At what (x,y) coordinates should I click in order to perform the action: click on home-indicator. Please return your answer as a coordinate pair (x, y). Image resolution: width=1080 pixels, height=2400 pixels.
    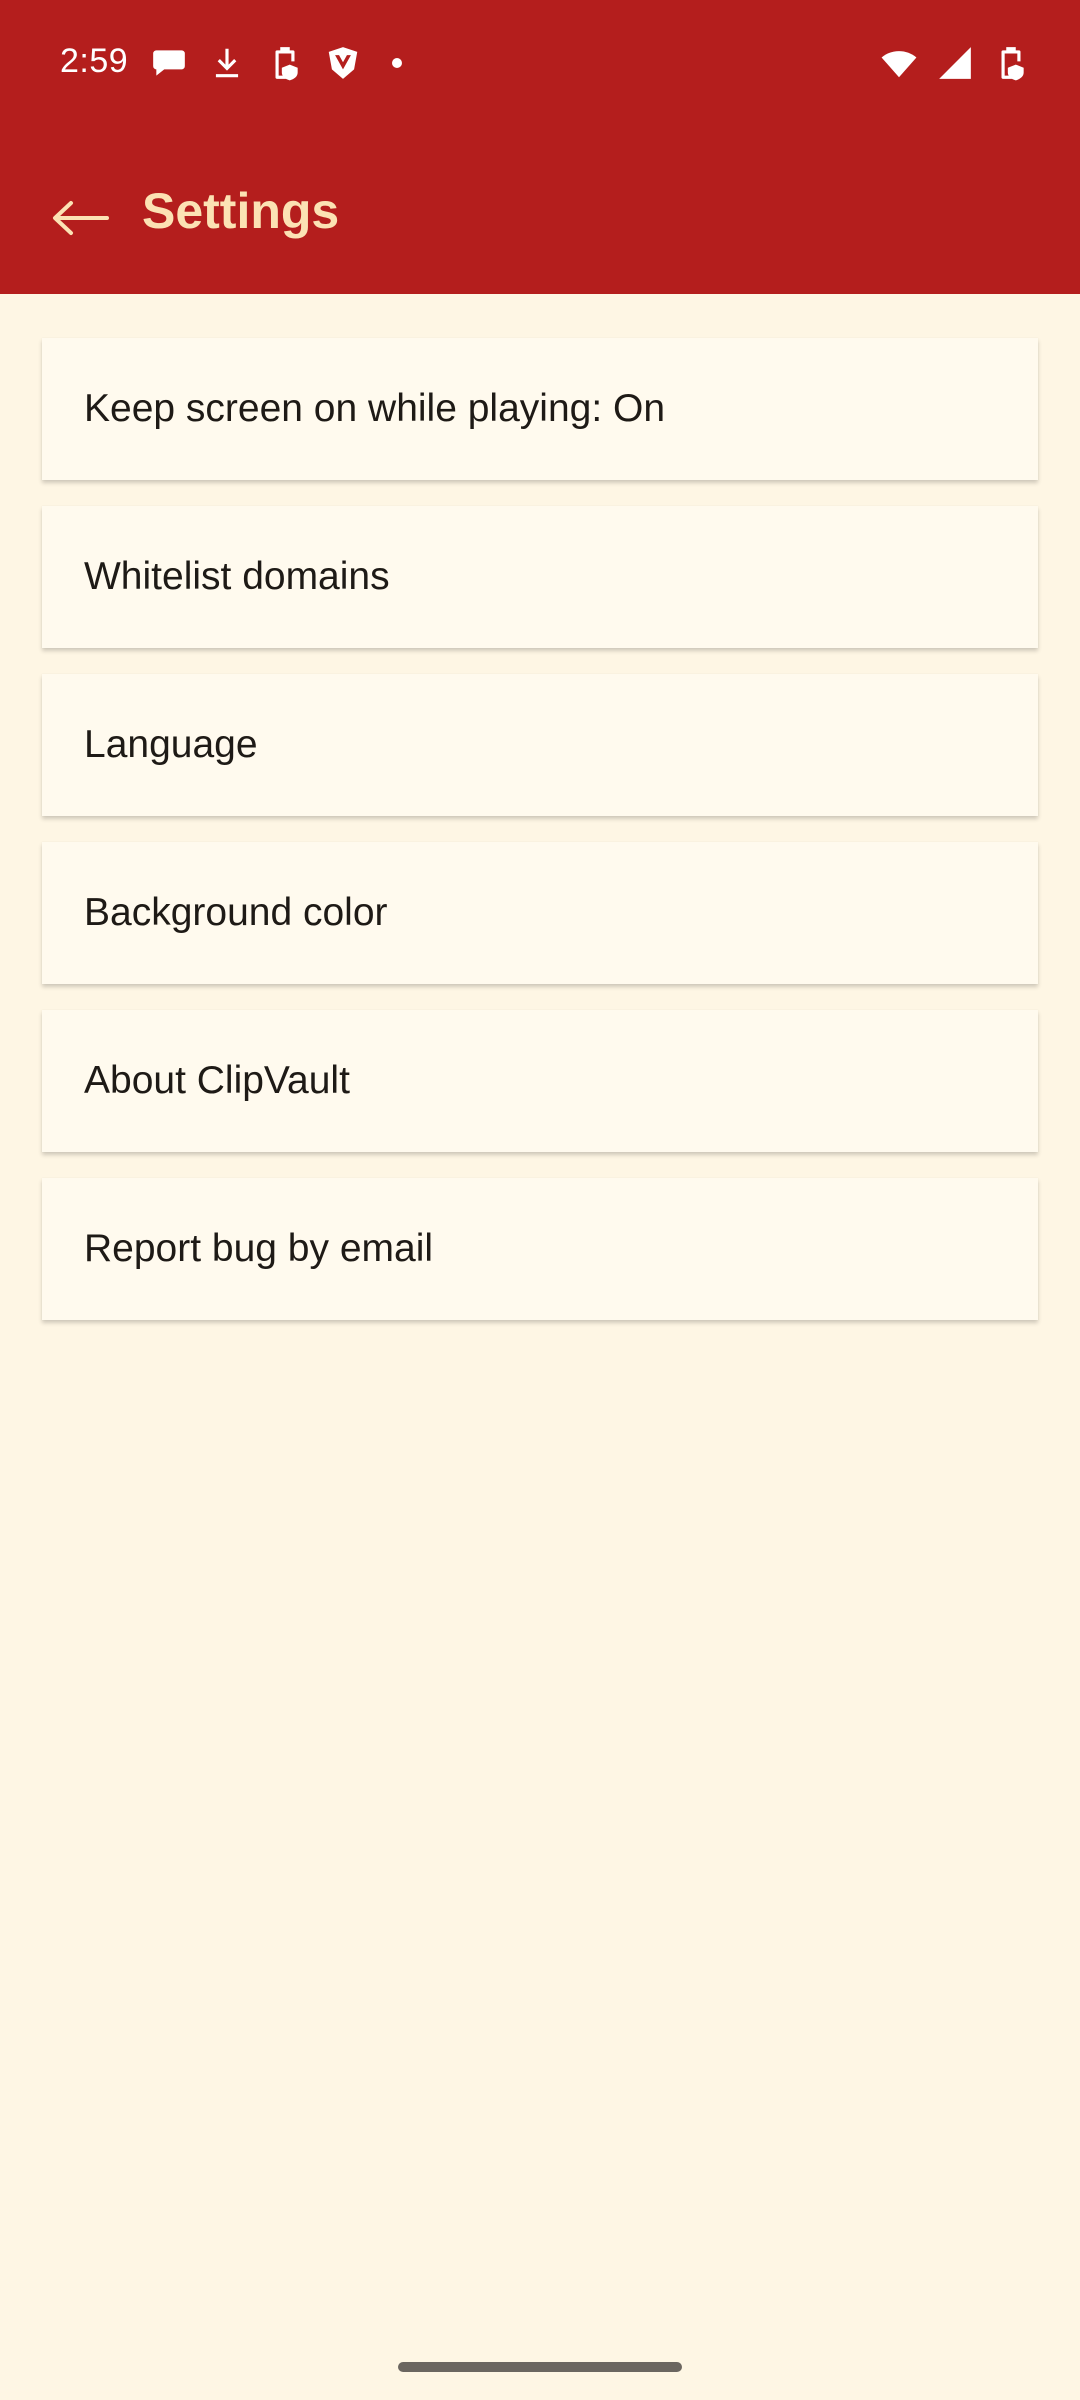
    Looking at the image, I should click on (540, 2367).